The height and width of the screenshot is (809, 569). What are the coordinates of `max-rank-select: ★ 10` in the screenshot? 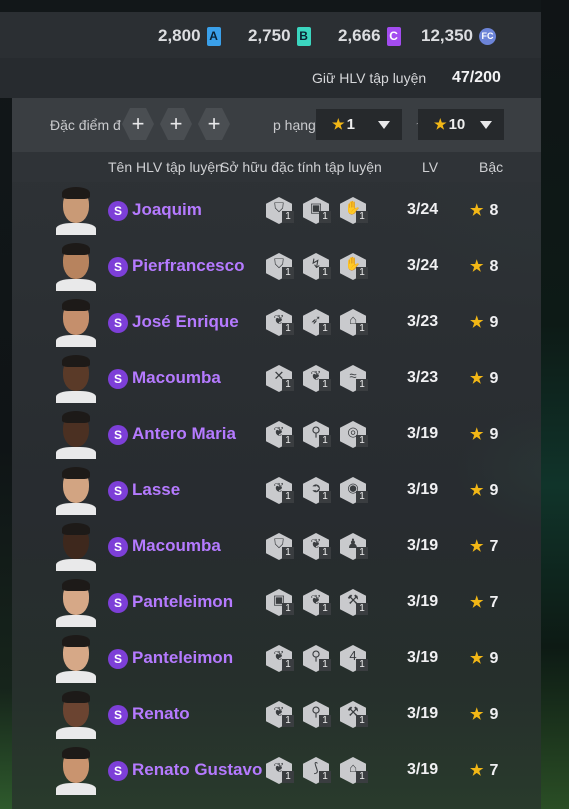 It's located at (461, 124).